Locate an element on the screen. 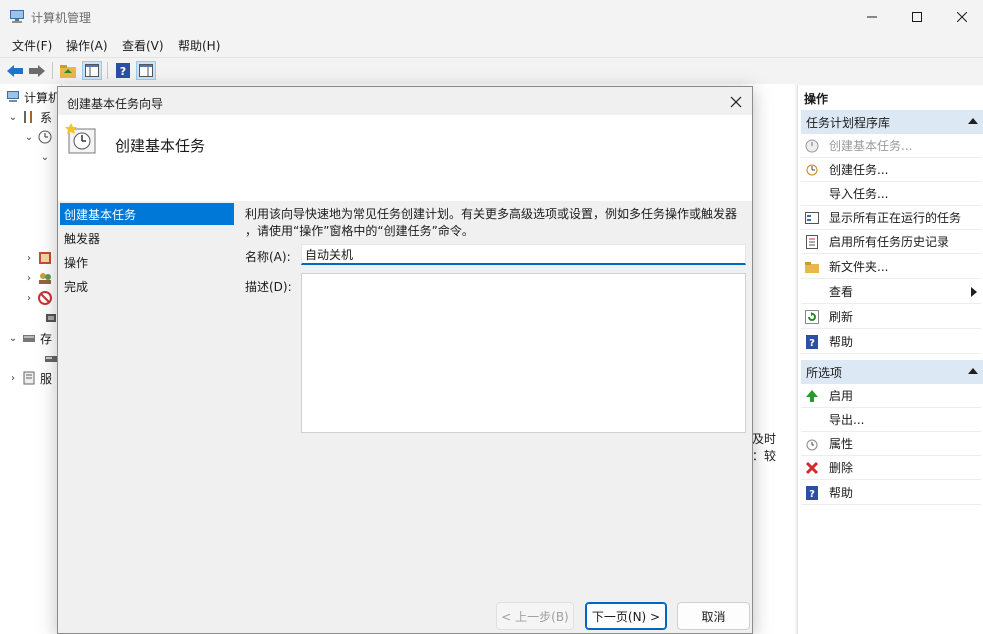 The height and width of the screenshot is (634, 983). disk-icon is located at coordinates (51, 359).